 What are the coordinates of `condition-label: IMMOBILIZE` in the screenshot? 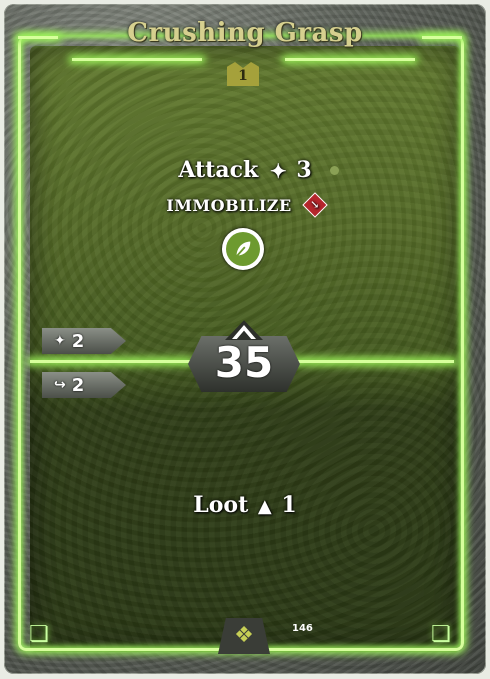 It's located at (229, 205).